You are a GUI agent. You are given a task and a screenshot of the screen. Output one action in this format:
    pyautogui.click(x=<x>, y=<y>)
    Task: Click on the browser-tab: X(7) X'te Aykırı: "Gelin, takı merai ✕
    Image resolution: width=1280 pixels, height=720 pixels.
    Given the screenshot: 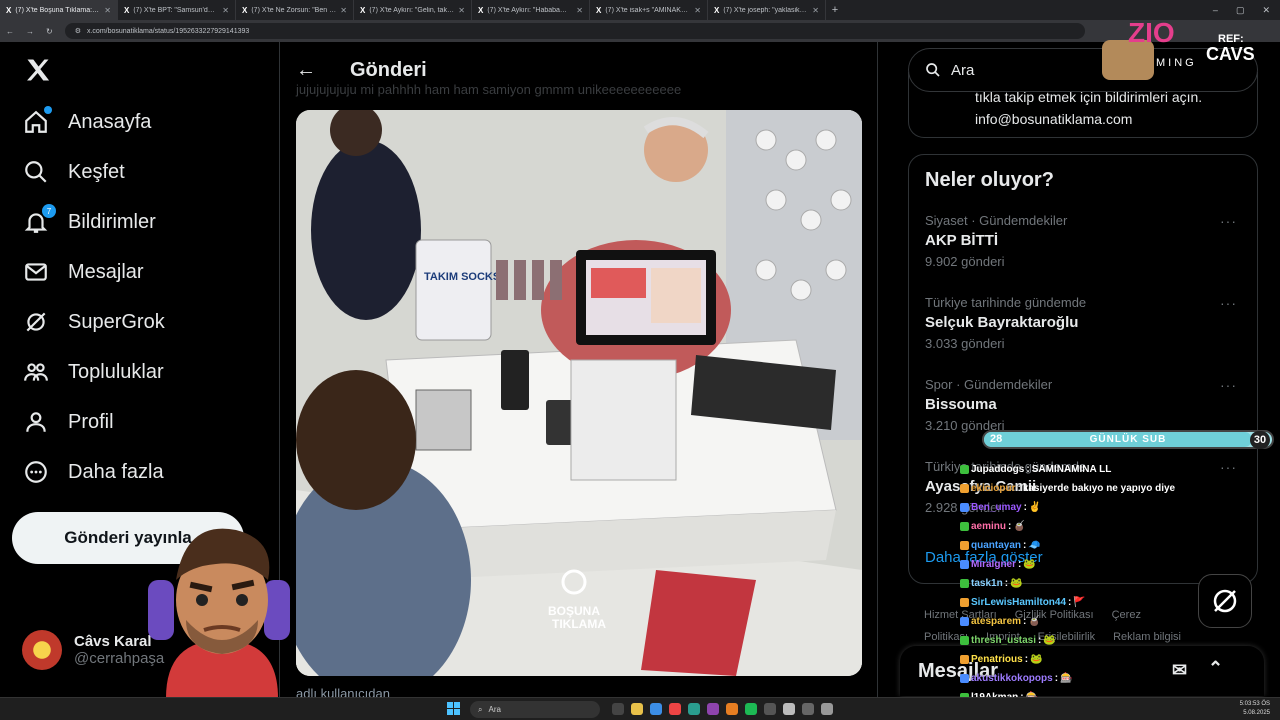 What is the action you would take?
    pyautogui.click(x=413, y=10)
    